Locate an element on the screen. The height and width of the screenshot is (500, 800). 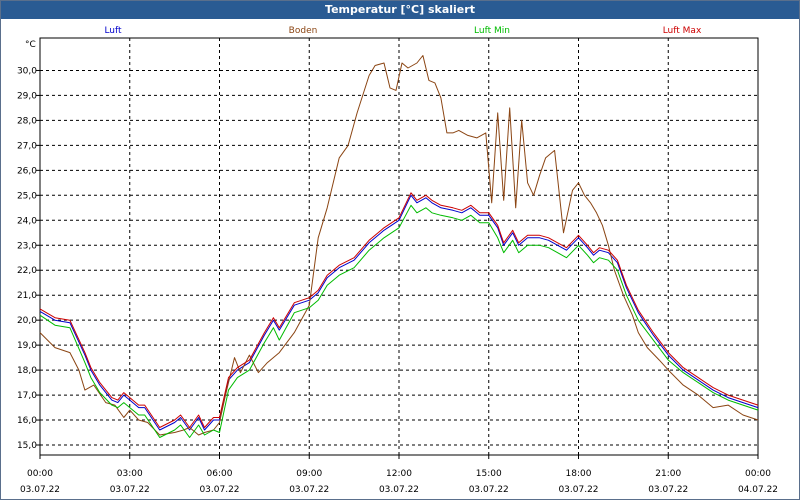
y-axis-unit: °C is located at coordinates (30, 45).